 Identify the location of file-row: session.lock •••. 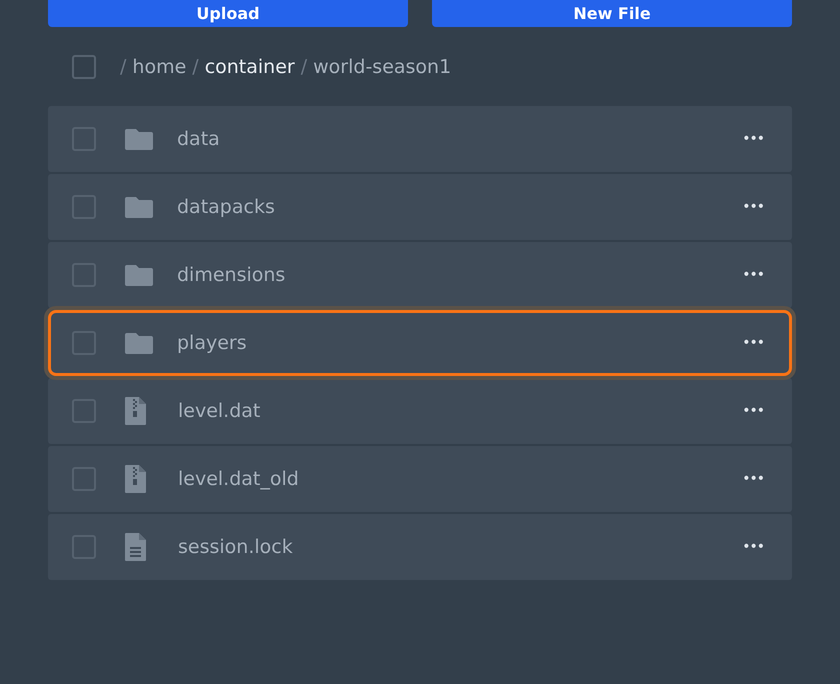
(420, 547).